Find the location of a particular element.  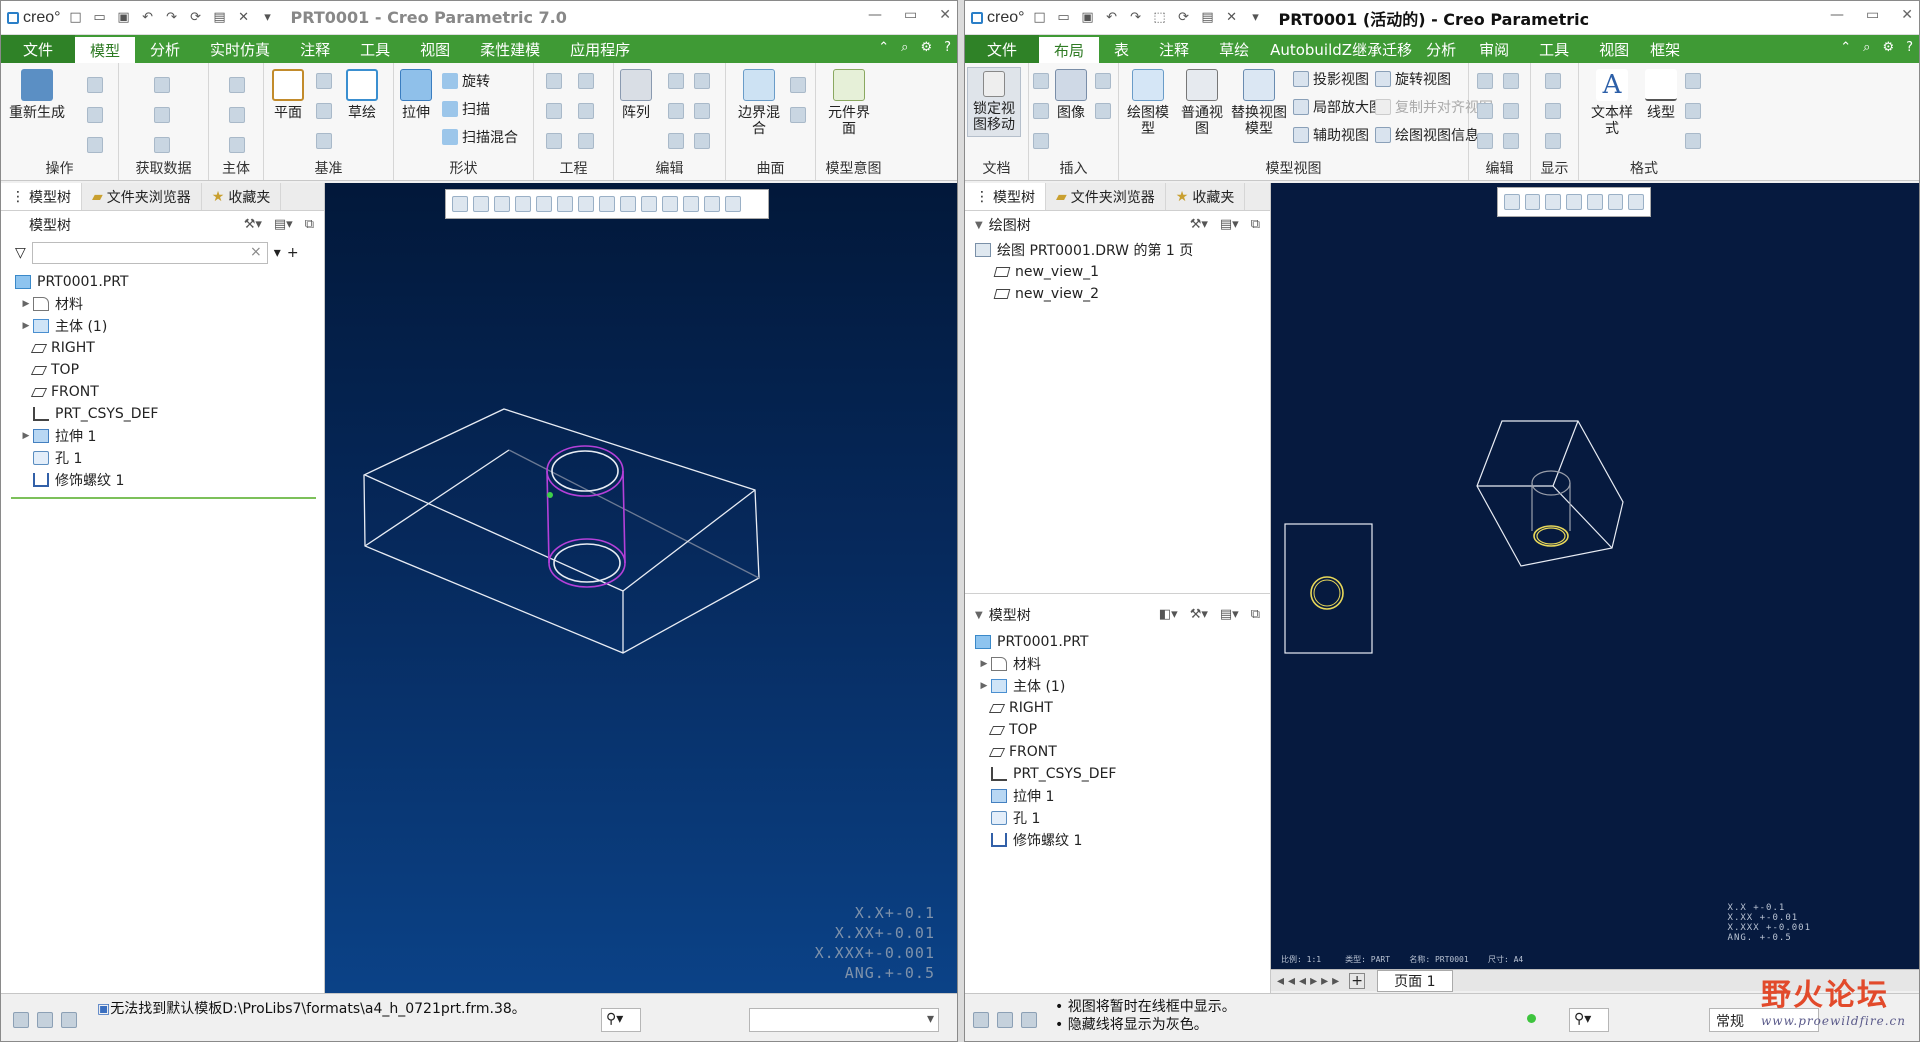

tree-node-body: ▶ 主体 (1) is located at coordinates (1117, 686).